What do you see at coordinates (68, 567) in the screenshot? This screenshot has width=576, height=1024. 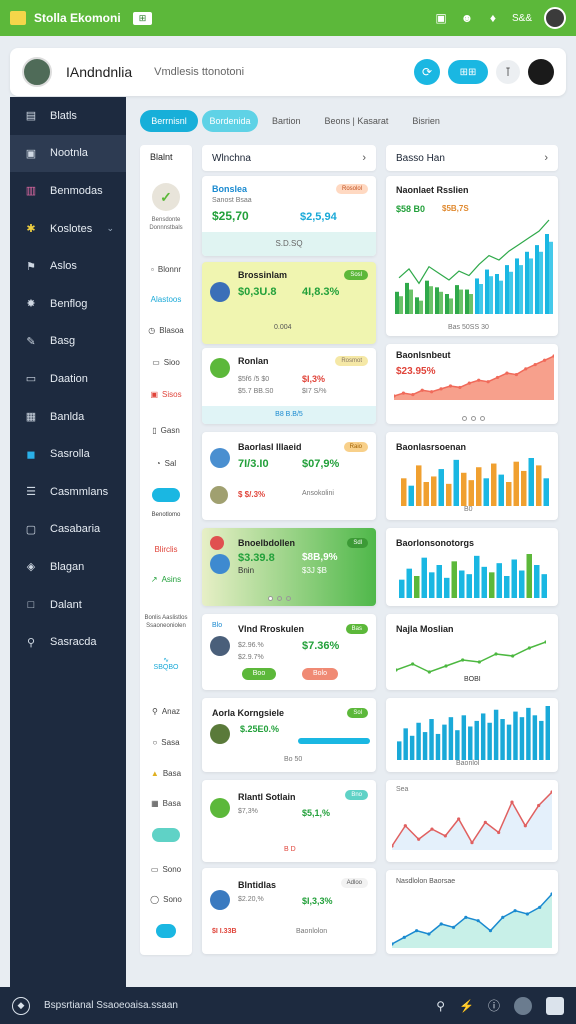 I see `sidebar-item: ◈ Blagan` at bounding box center [68, 567].